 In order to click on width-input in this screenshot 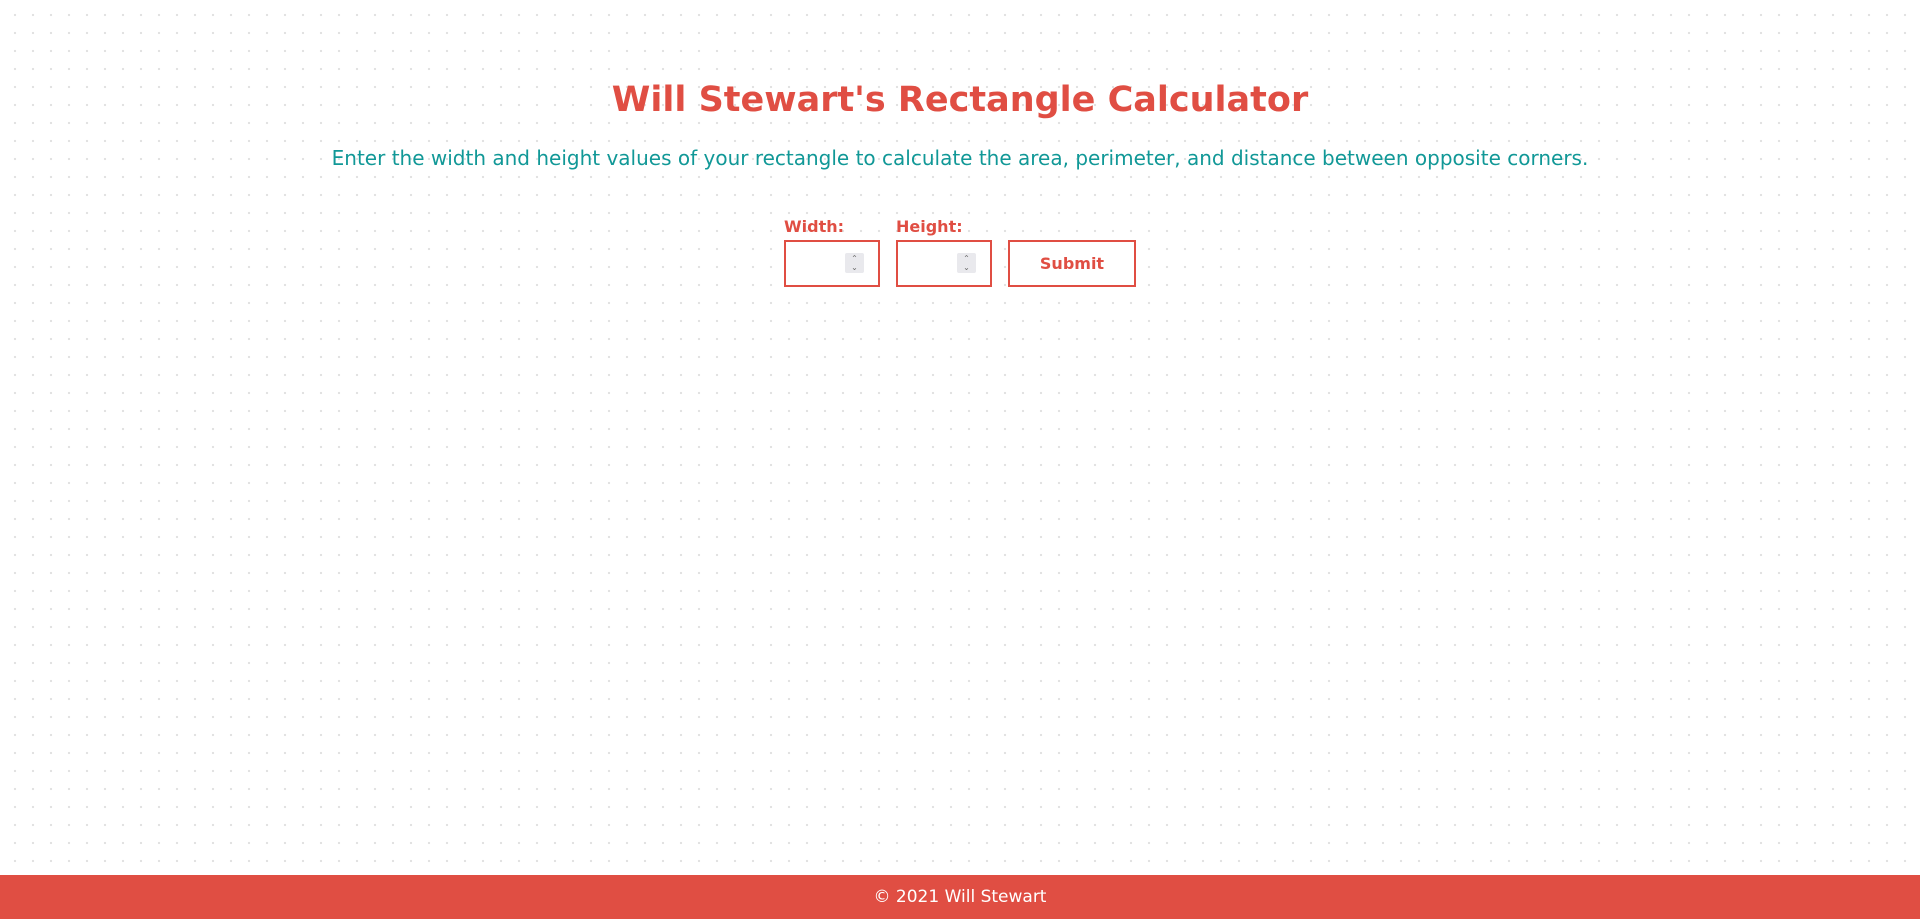, I will do `click(832, 263)`.